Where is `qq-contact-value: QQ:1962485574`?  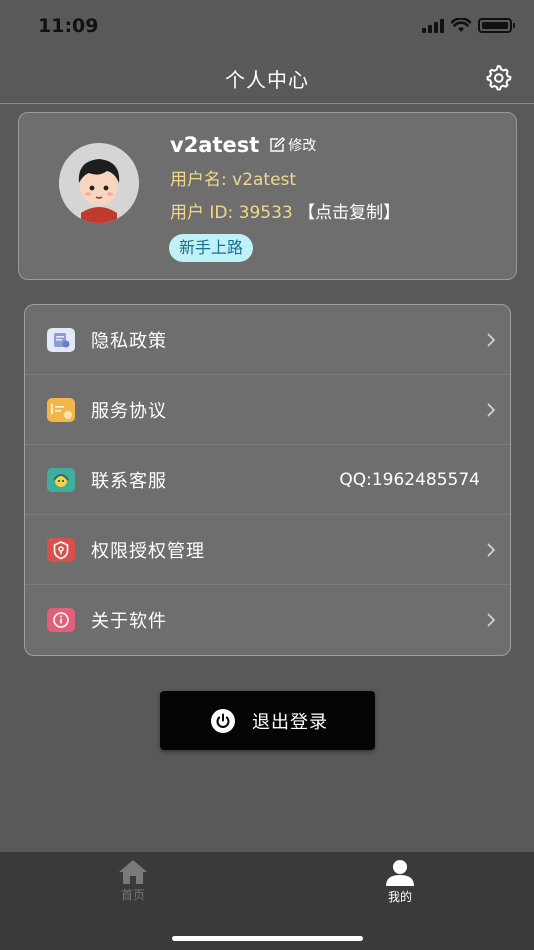 qq-contact-value: QQ:1962485574 is located at coordinates (409, 479).